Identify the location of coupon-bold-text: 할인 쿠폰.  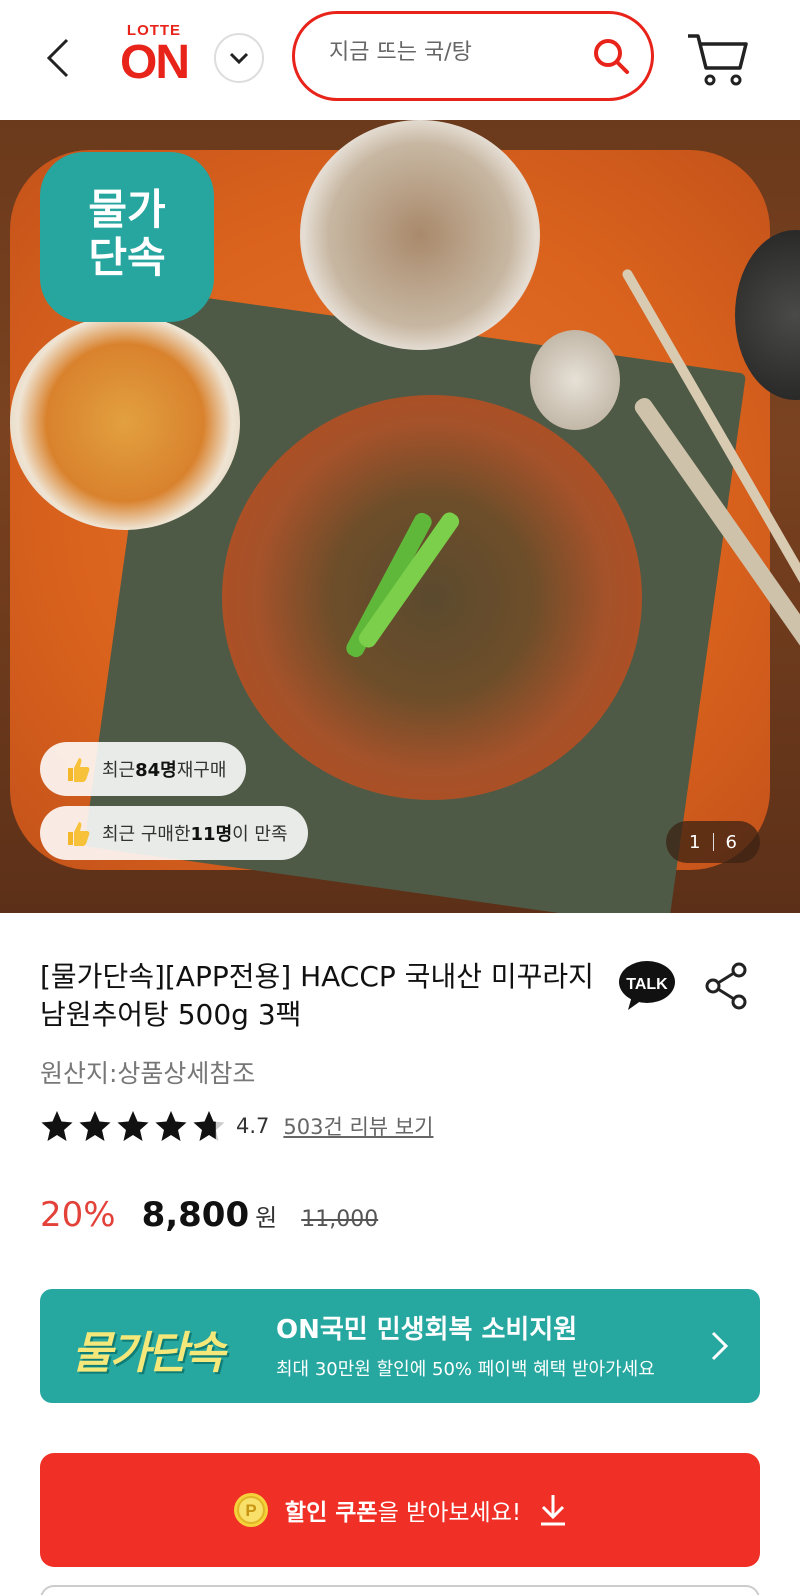
(331, 1513).